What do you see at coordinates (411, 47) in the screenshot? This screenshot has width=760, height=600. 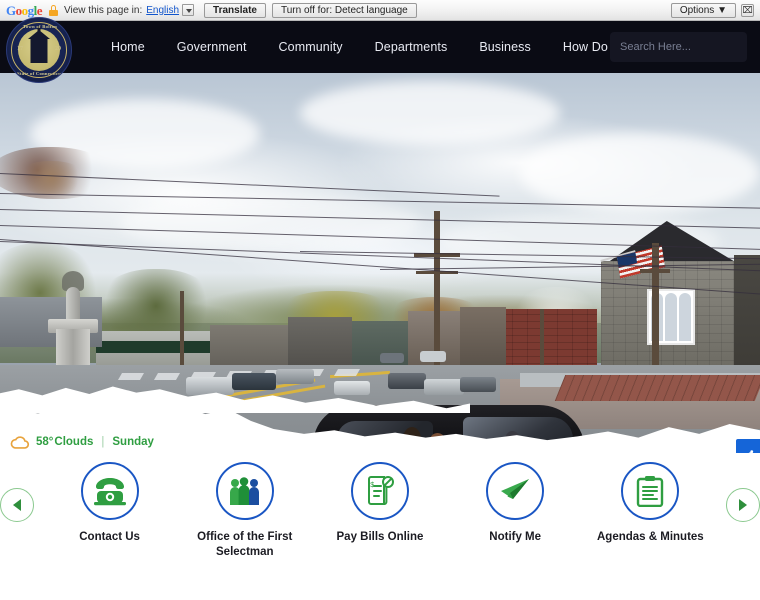 I see `nav-item-departments: Departments` at bounding box center [411, 47].